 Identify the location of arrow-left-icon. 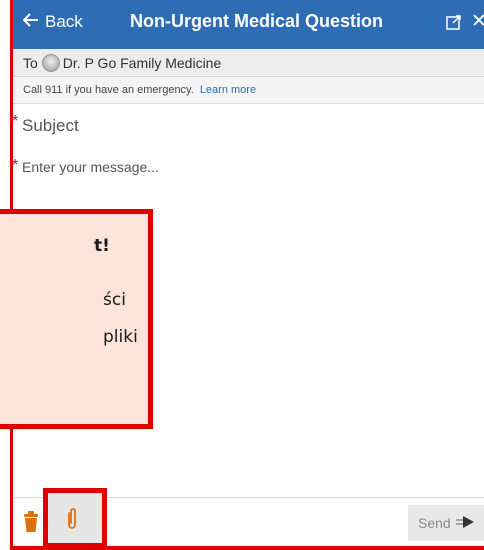
(30, 22).